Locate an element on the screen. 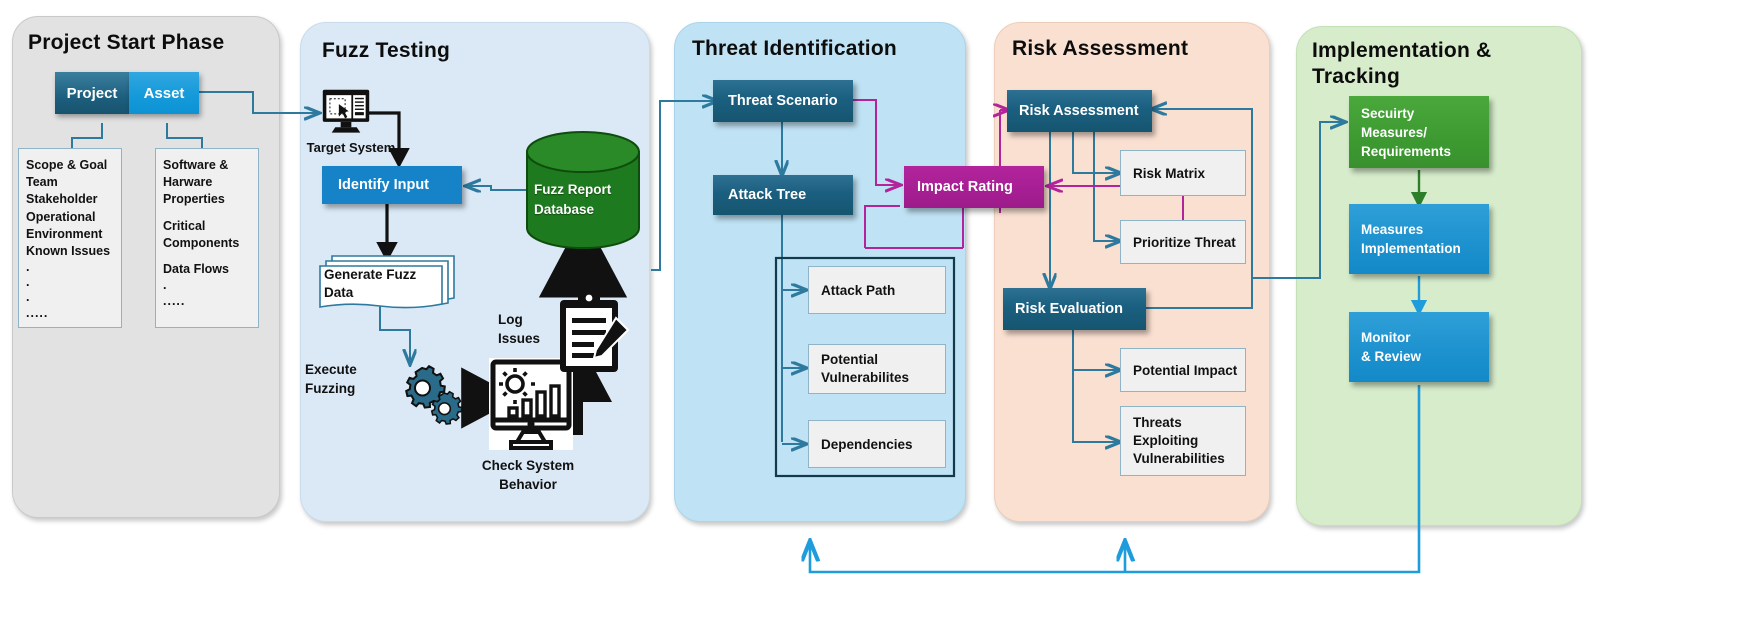  panel-title-threat-identification: Threat Identification is located at coordinates (794, 48).